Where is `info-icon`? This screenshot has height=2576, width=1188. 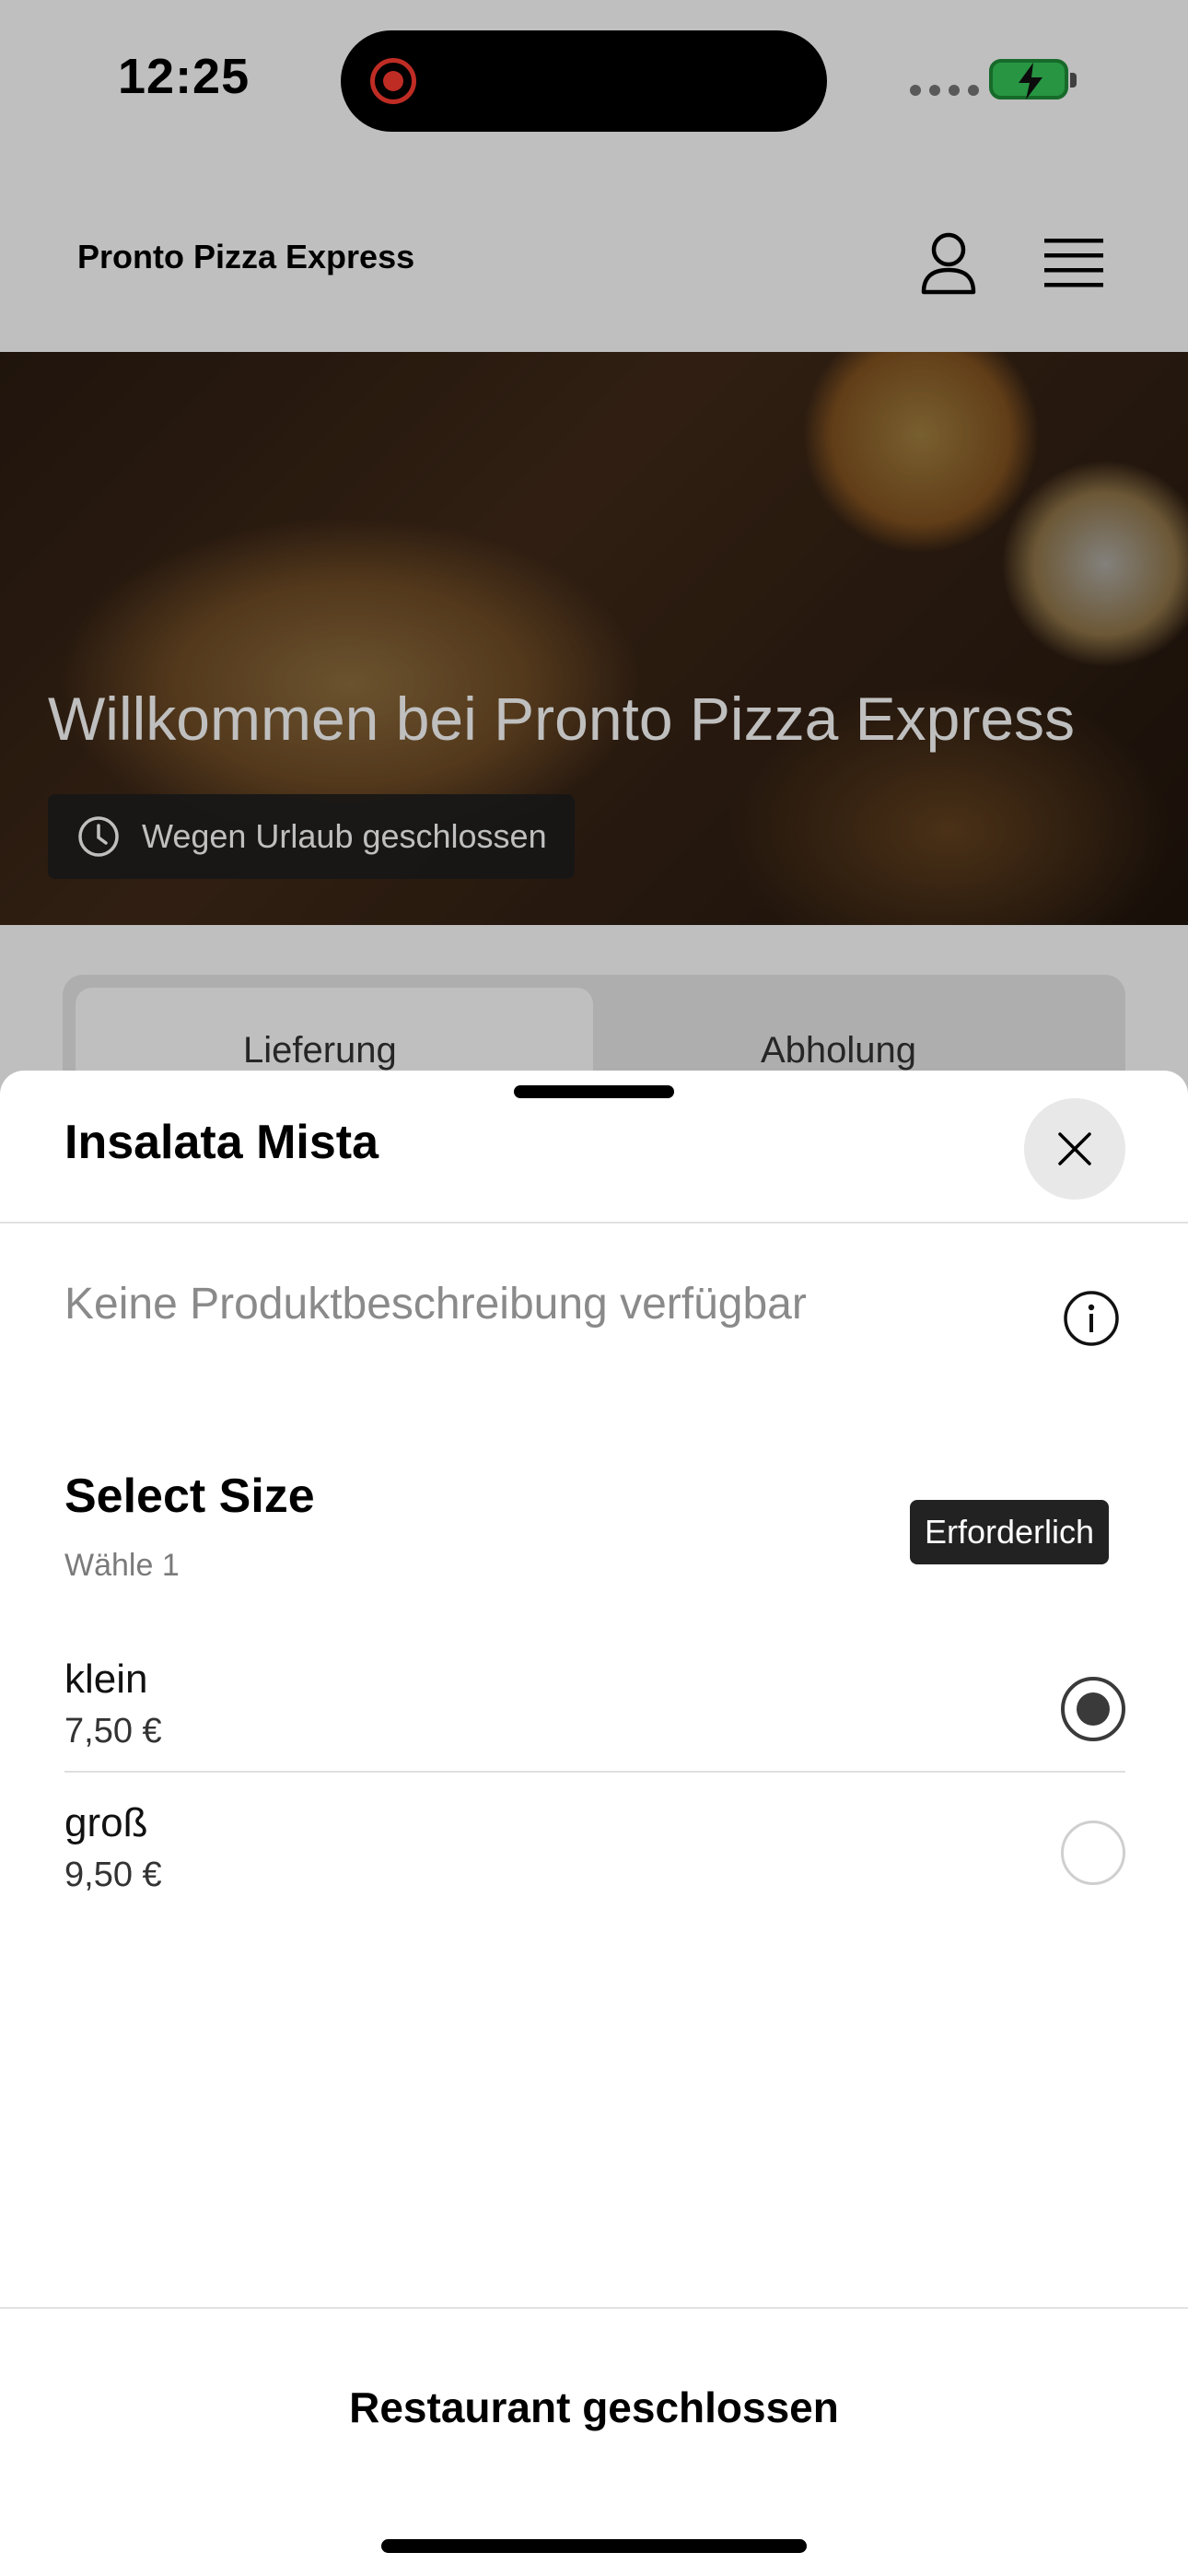
info-icon is located at coordinates (1091, 1318).